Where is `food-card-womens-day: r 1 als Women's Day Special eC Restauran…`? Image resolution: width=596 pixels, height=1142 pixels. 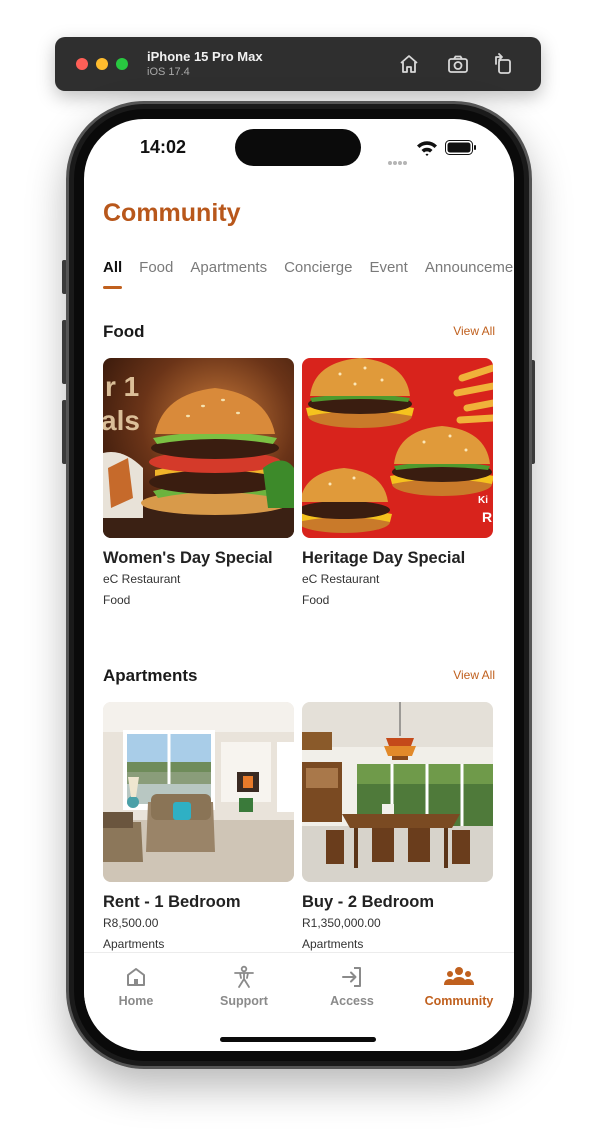
food-card-womens-day: r 1 als Women's Day Special eC Restauran… is located at coordinates (198, 482).